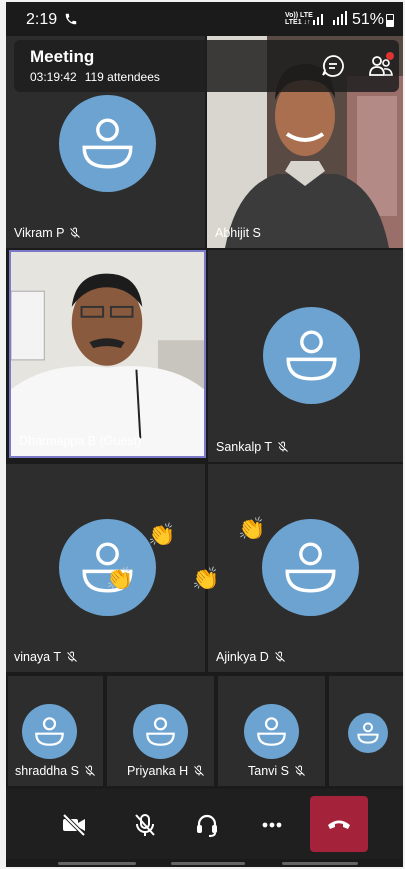  Describe the element at coordinates (204, 19) in the screenshot. I see `status-bar: 2:19 Vo)) LTE LTE1 ↓↑ 51%` at that location.